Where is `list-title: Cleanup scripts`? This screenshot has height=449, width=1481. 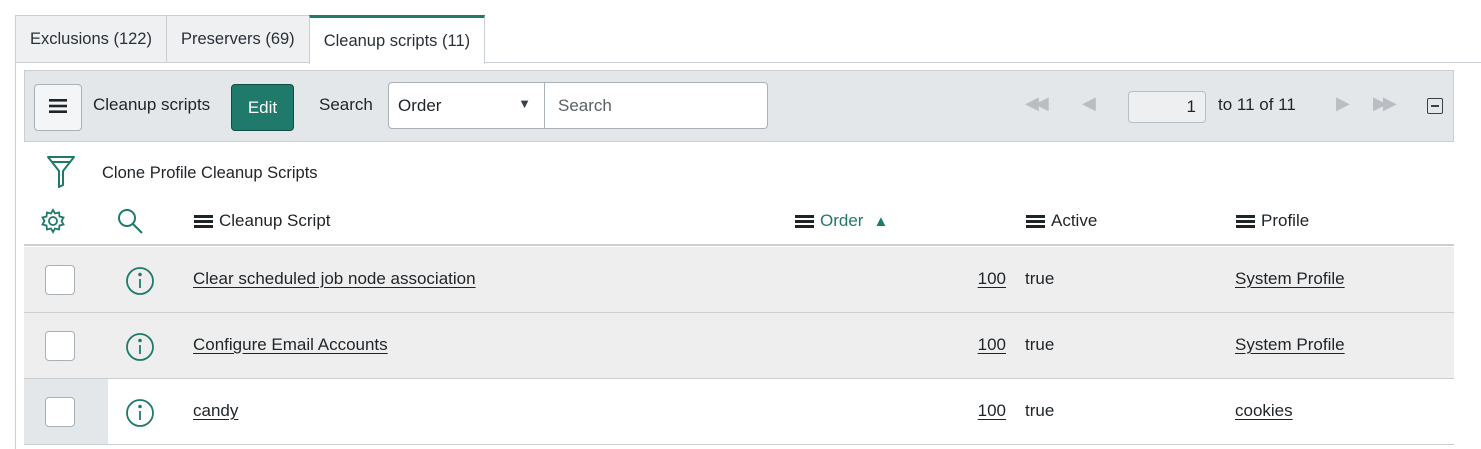
list-title: Cleanup scripts is located at coordinates (152, 104).